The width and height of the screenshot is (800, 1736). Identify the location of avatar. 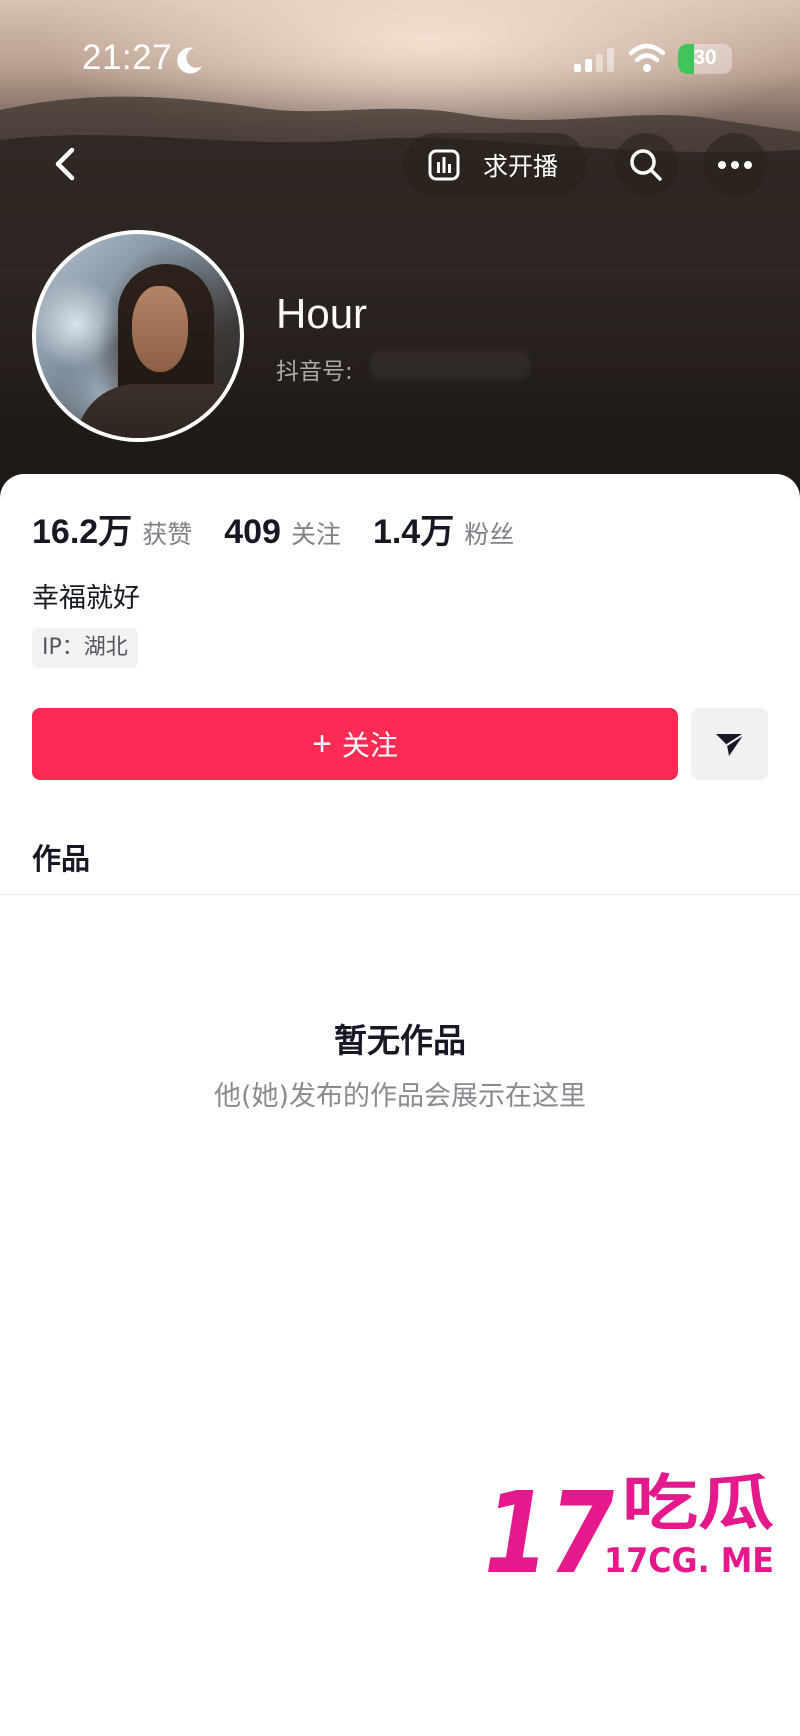
(138, 336).